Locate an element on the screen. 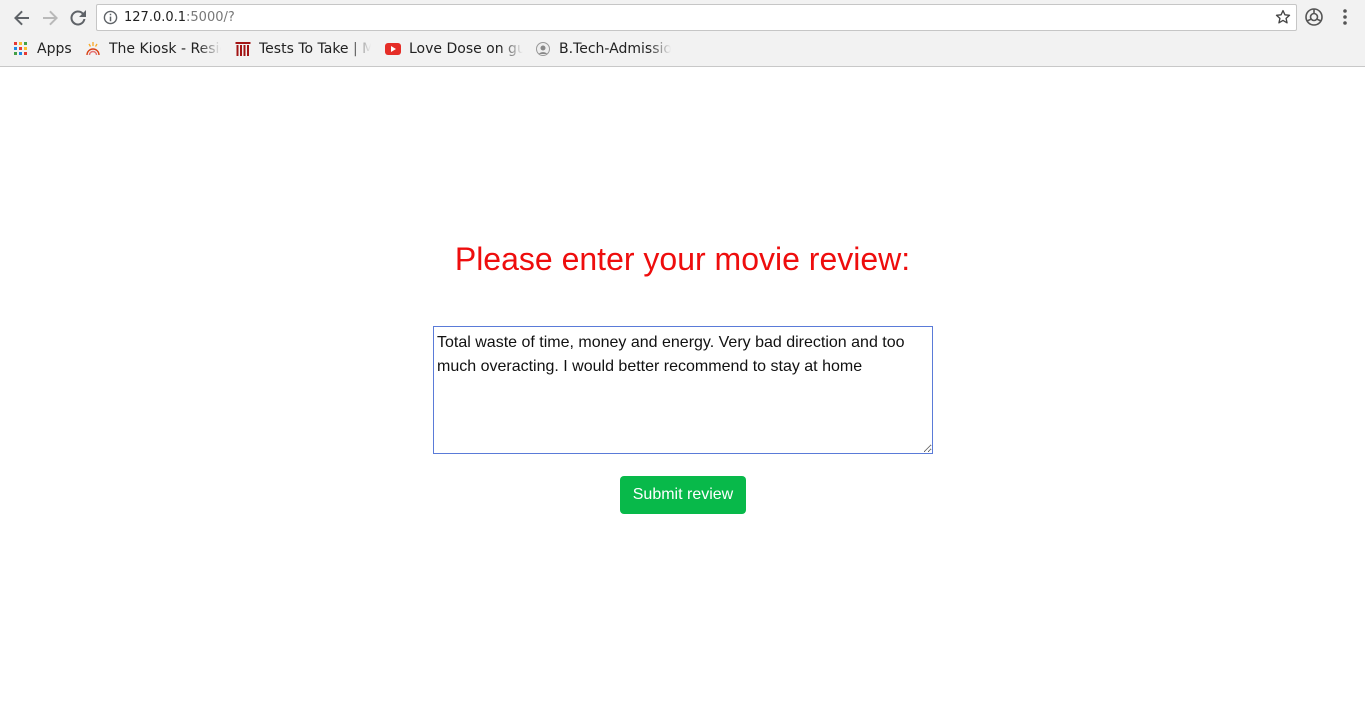 This screenshot has width=1365, height=713. bookmark-label: The Kiosk - Resid is located at coordinates (165, 49).